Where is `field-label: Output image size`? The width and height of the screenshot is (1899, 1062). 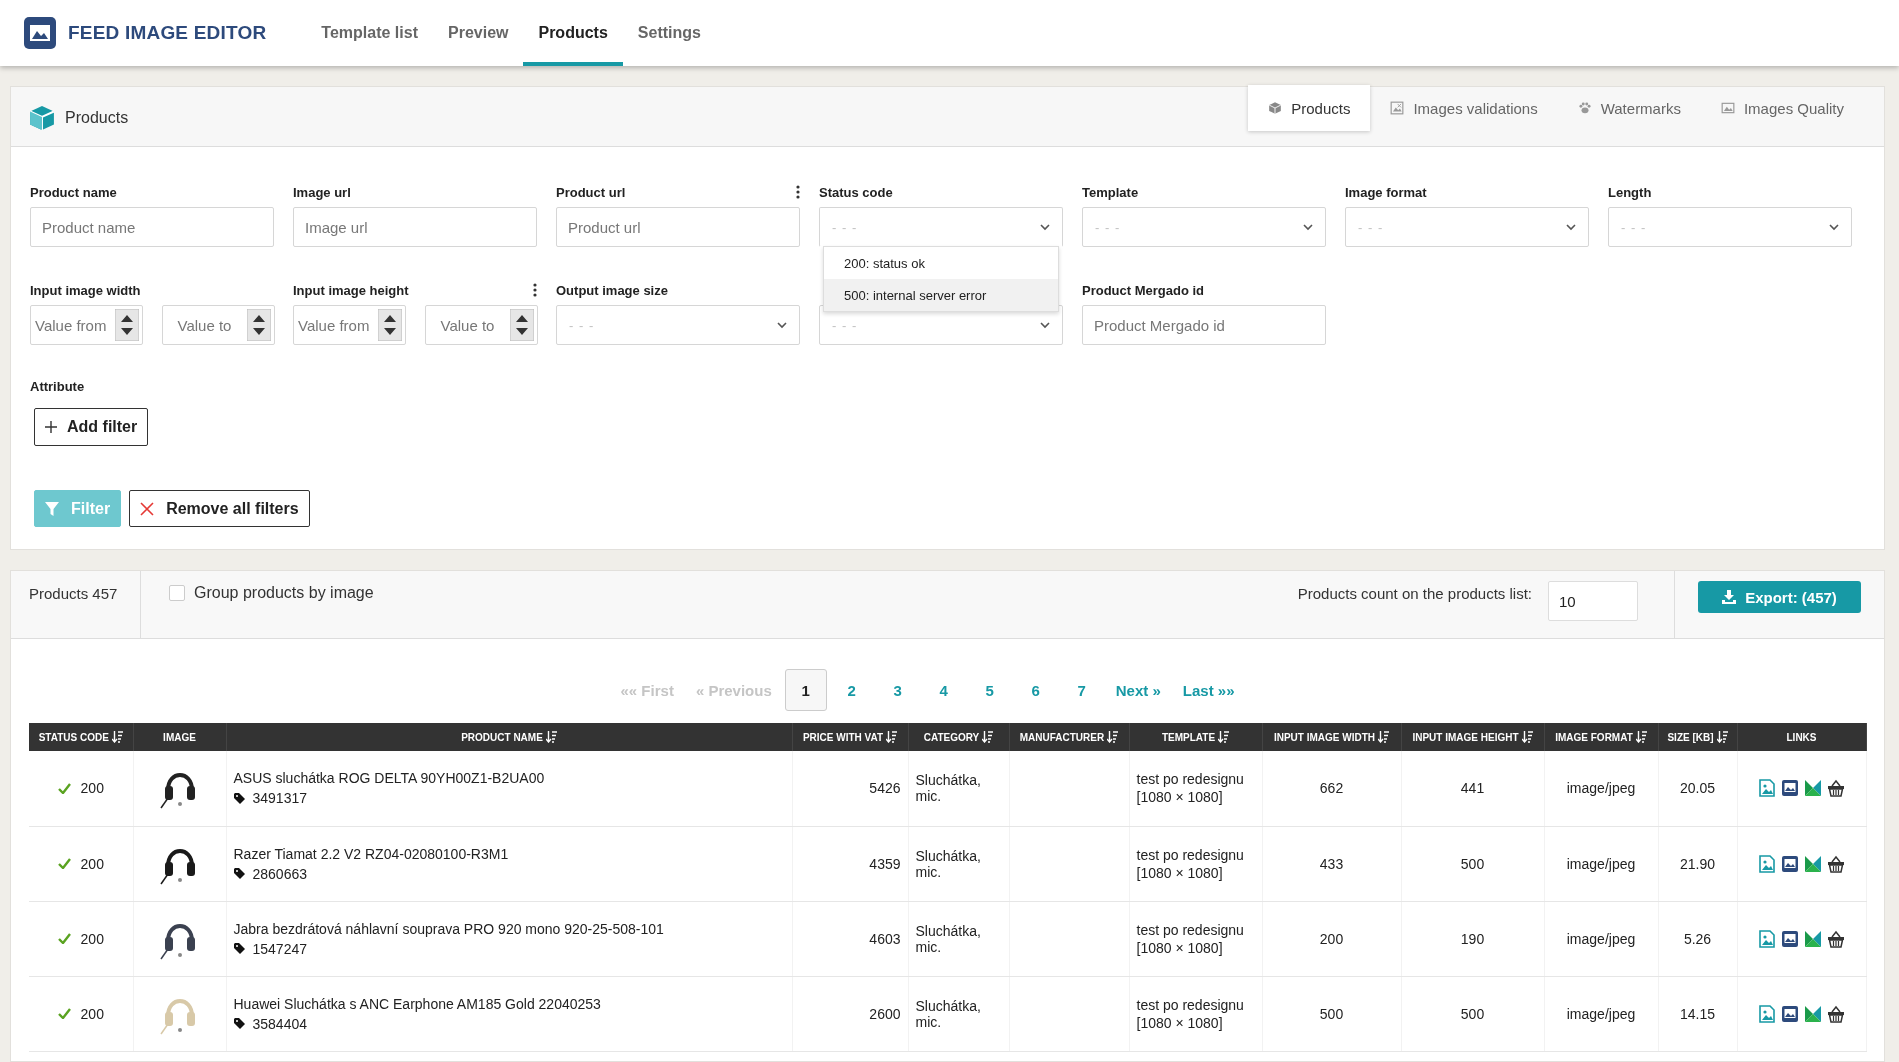 field-label: Output image size is located at coordinates (612, 290).